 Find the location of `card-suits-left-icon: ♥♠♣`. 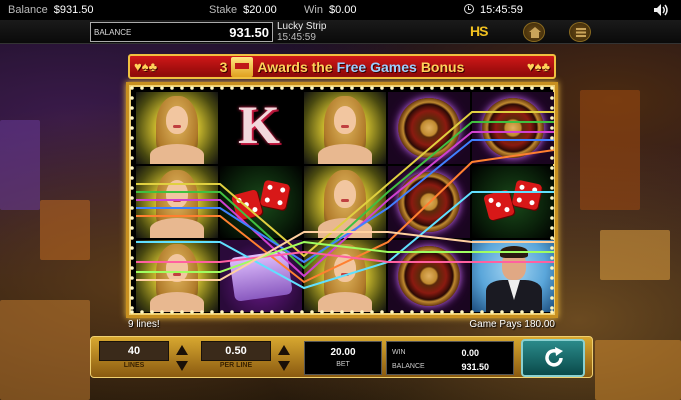

card-suits-left-icon: ♥♠♣ is located at coordinates (146, 66).